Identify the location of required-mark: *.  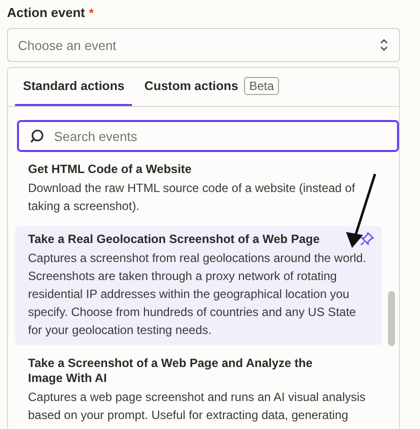
(91, 13).